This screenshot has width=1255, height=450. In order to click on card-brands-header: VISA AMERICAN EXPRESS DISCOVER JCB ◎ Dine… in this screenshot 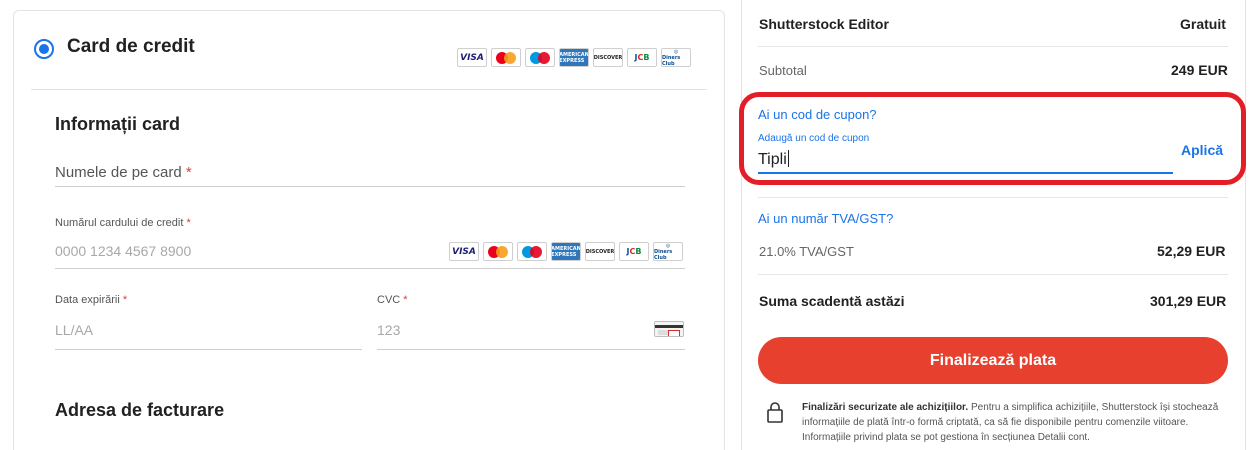, I will do `click(574, 57)`.